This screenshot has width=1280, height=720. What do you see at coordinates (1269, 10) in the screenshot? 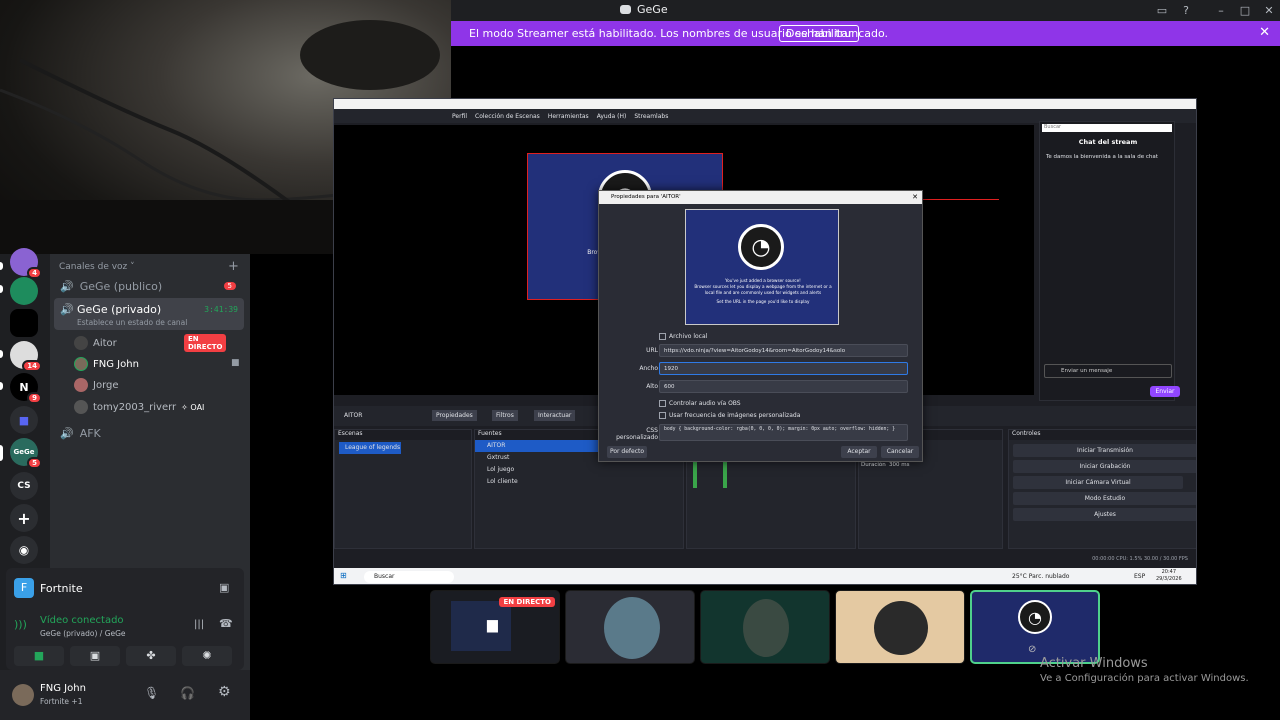
I see `close-button: ✕` at bounding box center [1269, 10].